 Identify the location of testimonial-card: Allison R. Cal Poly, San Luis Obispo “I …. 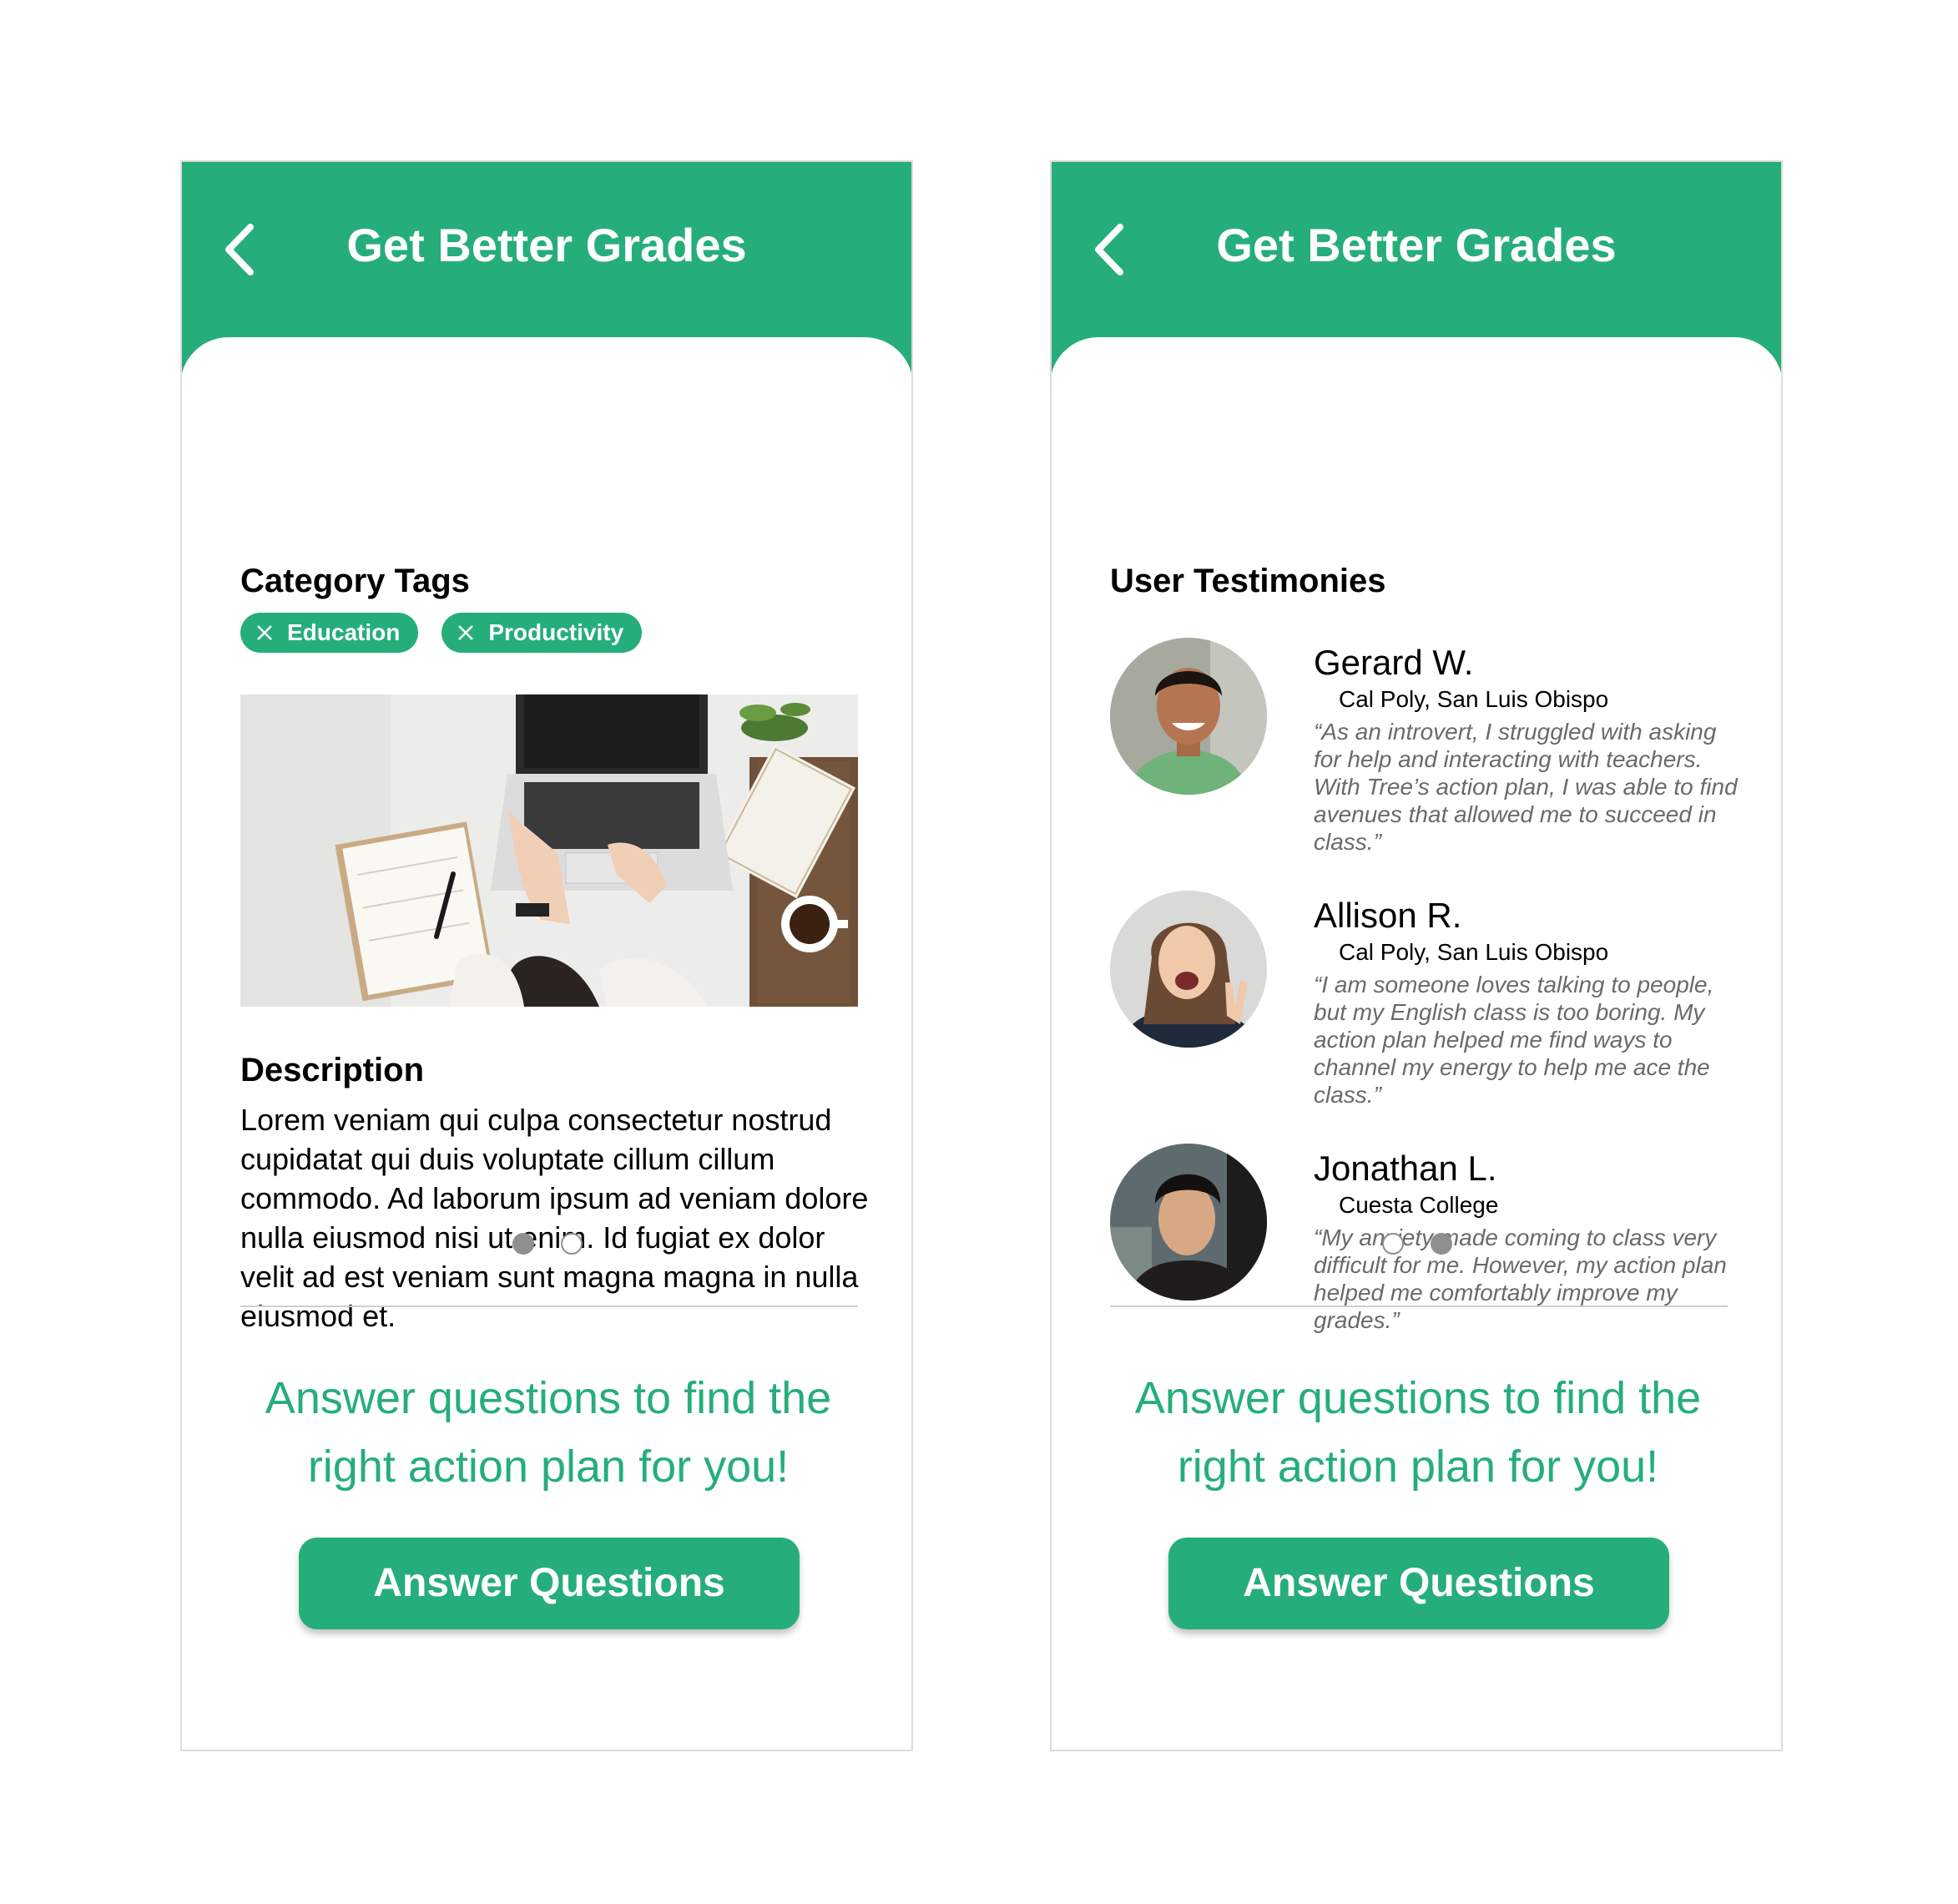
(1435, 1012).